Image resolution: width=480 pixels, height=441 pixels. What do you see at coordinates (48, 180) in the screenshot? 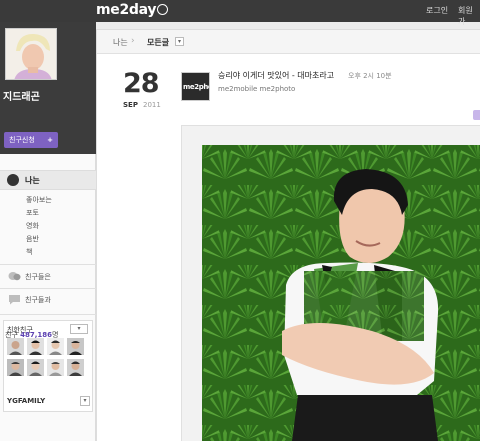
I see `sidebar-item-me: 나는` at bounding box center [48, 180].